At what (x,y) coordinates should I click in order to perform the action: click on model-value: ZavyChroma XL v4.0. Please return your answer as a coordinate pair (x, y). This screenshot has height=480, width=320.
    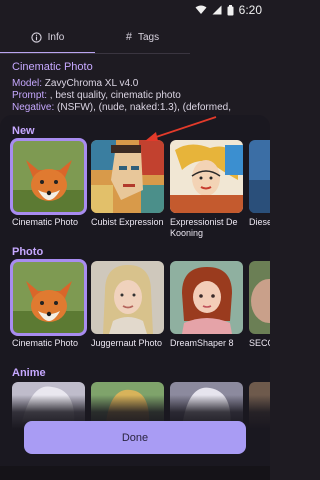
    Looking at the image, I should click on (90, 83).